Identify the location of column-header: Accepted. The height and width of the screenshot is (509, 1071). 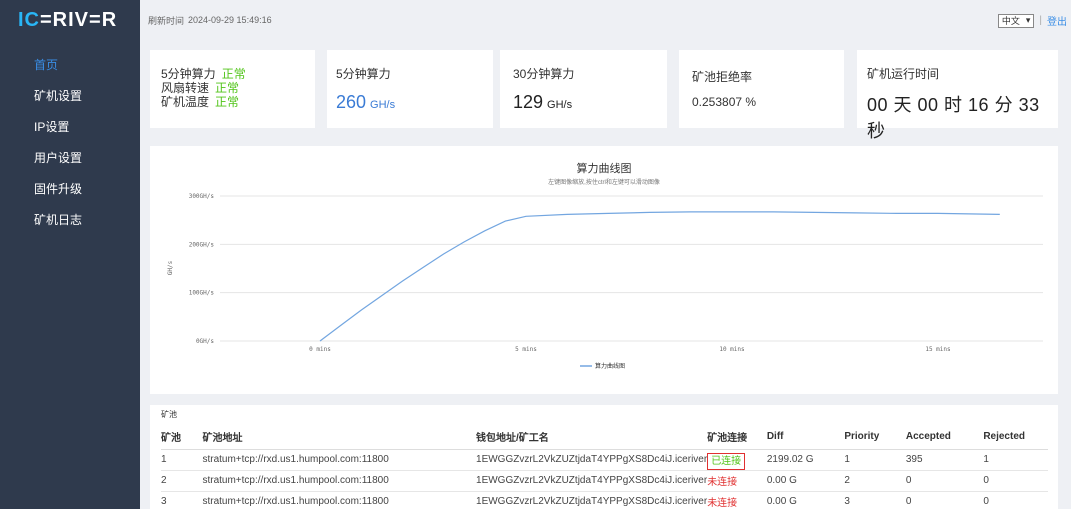
(944, 437).